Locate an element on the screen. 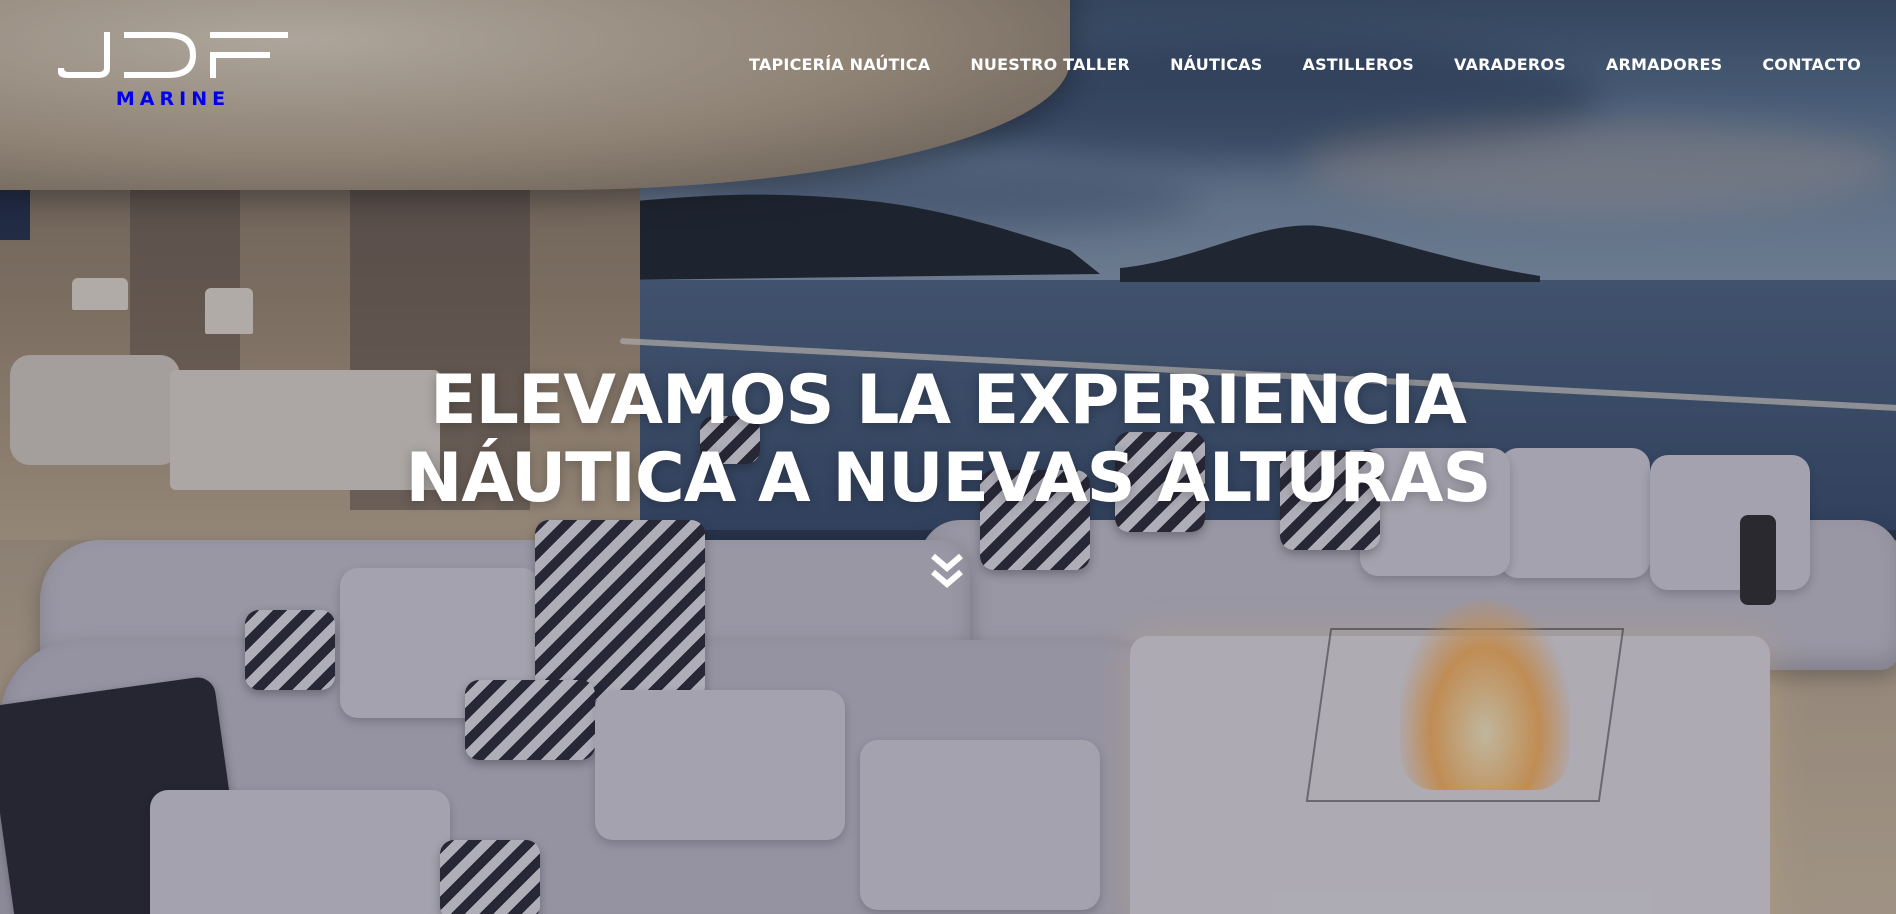 Image resolution: width=1896 pixels, height=914 pixels. nav-item-armadores: ARMADORES is located at coordinates (1664, 64).